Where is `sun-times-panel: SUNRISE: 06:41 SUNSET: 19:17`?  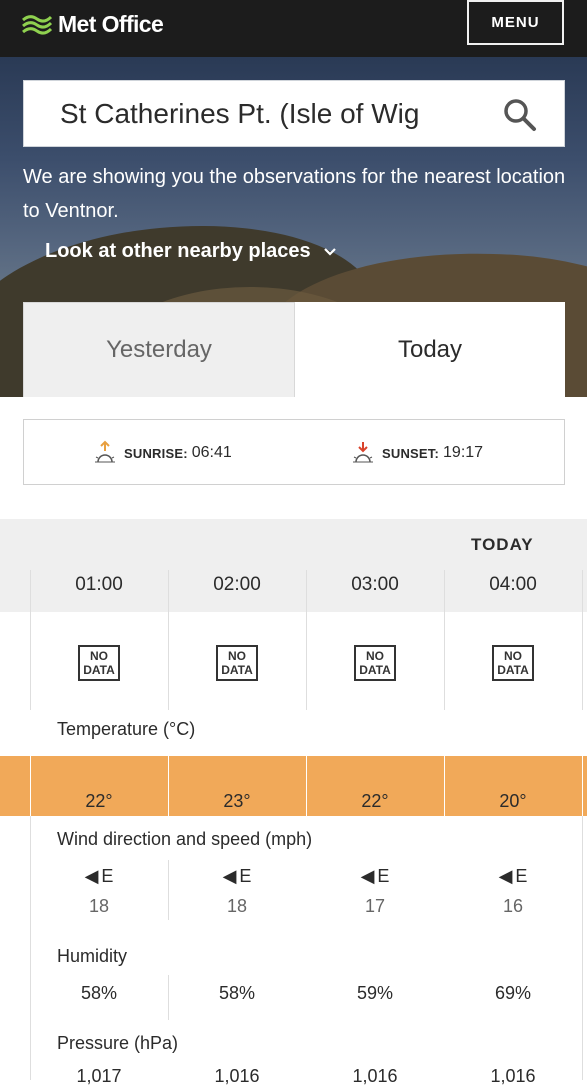
sun-times-panel: SUNRISE: 06:41 SUNSET: 19:17 is located at coordinates (294, 452).